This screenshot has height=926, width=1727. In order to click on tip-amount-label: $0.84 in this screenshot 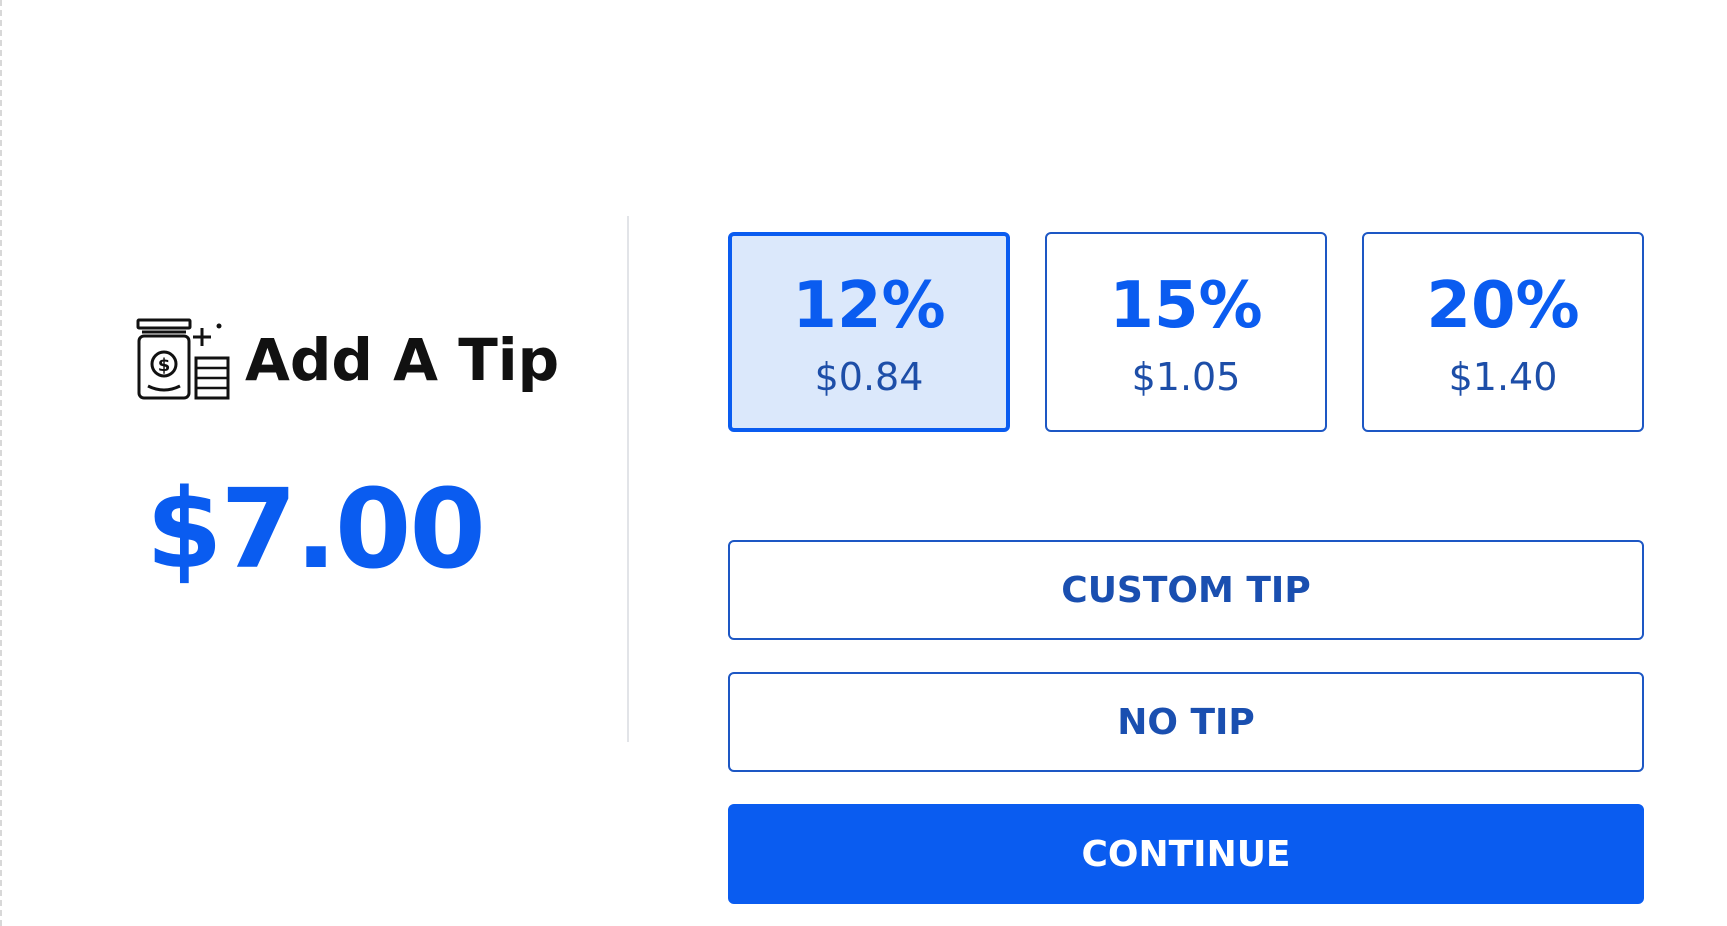, I will do `click(869, 377)`.